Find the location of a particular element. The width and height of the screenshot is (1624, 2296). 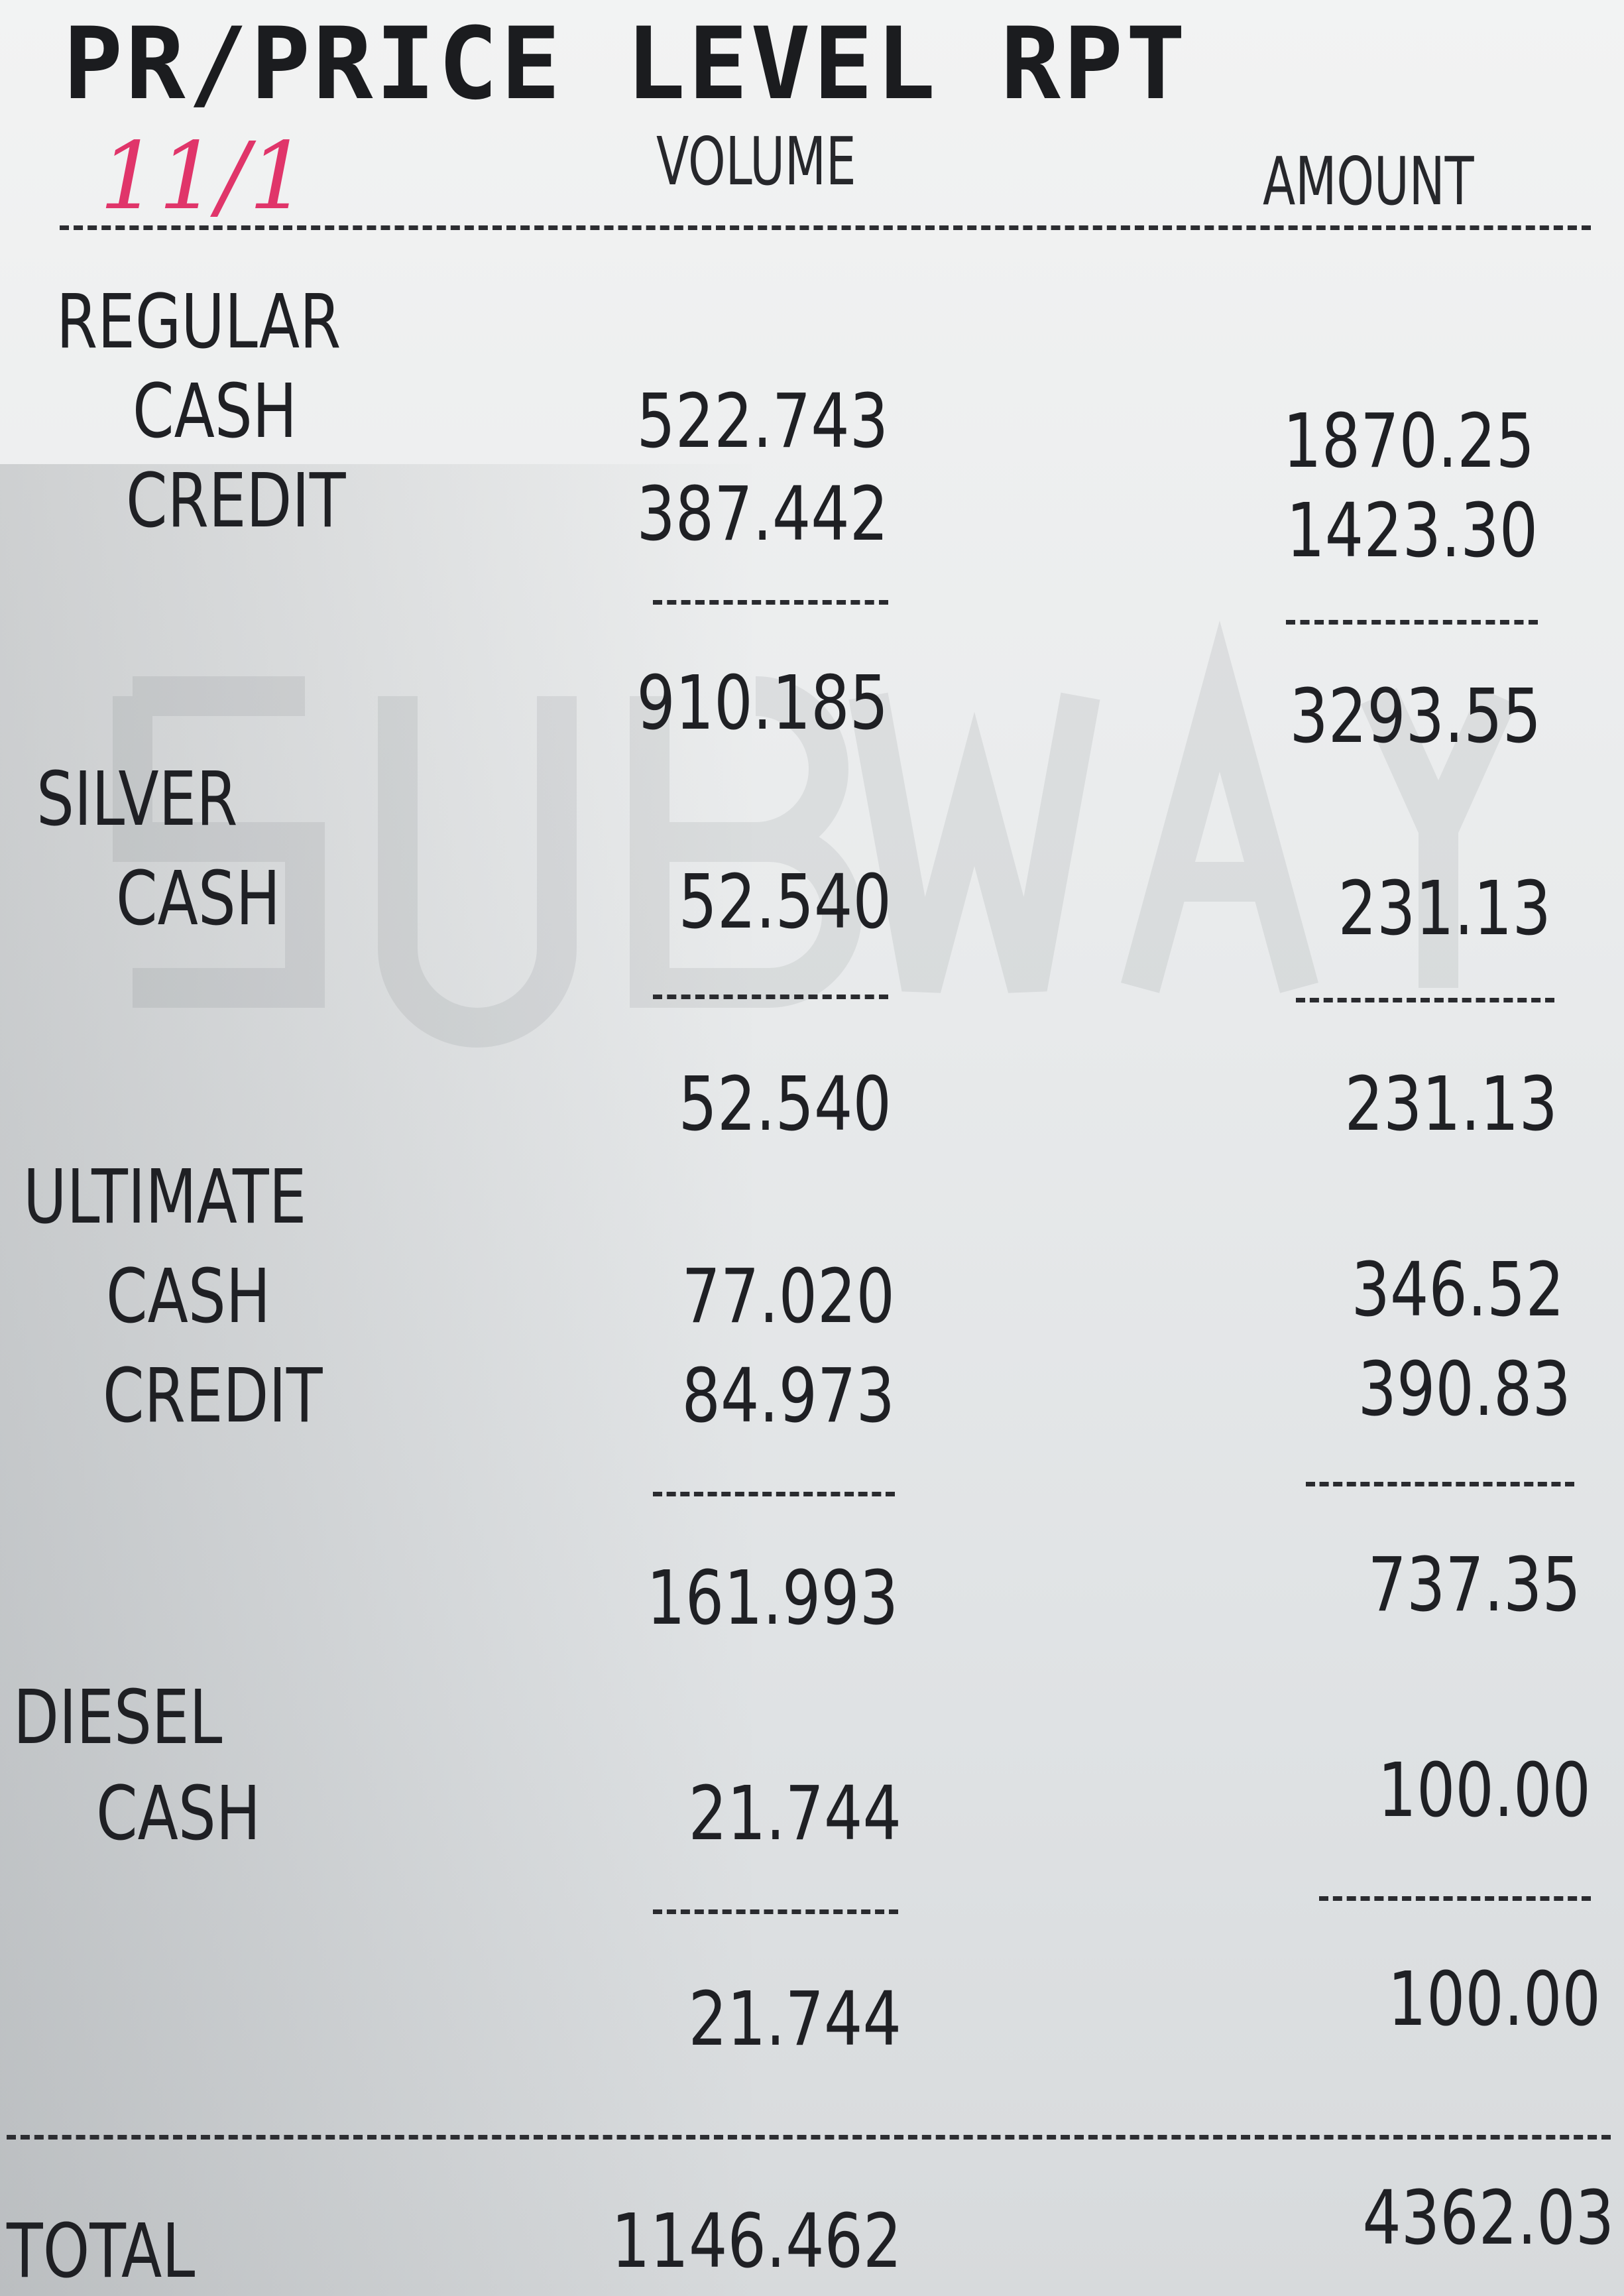

row-volume: 21.744 is located at coordinates (794, 1814).